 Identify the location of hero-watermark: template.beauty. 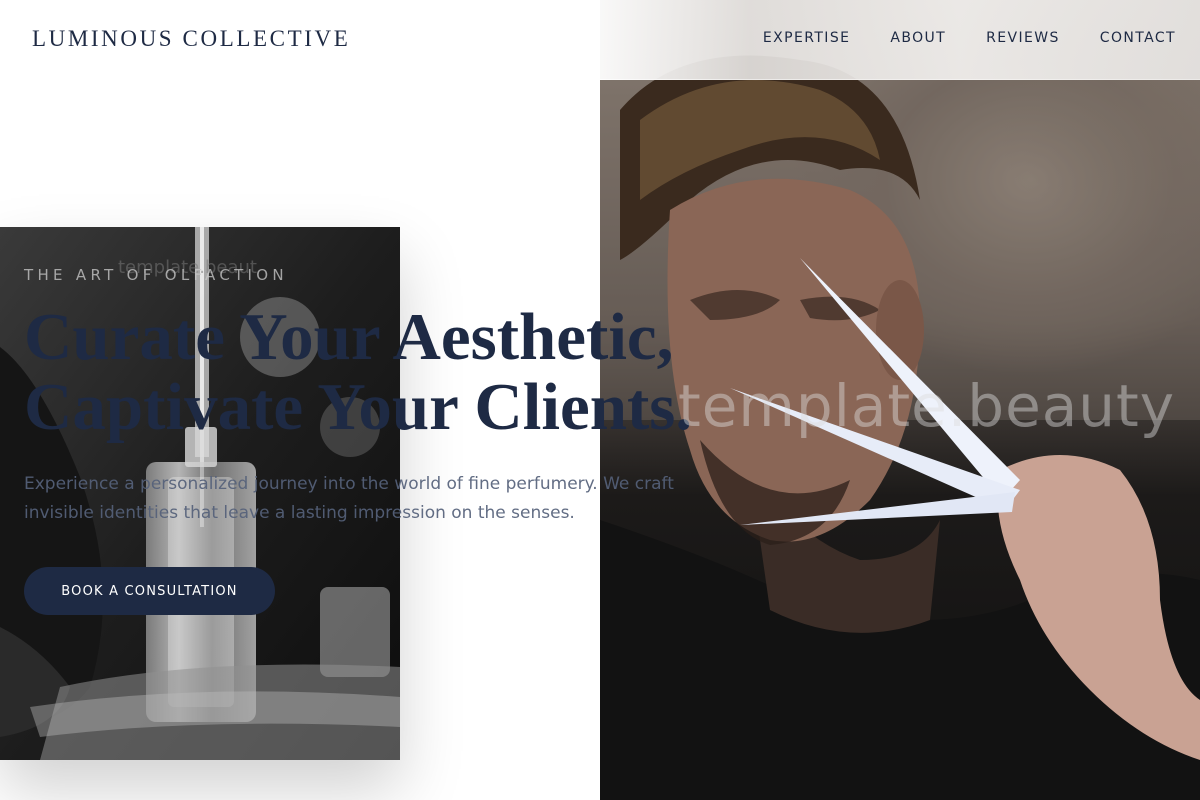
(927, 406).